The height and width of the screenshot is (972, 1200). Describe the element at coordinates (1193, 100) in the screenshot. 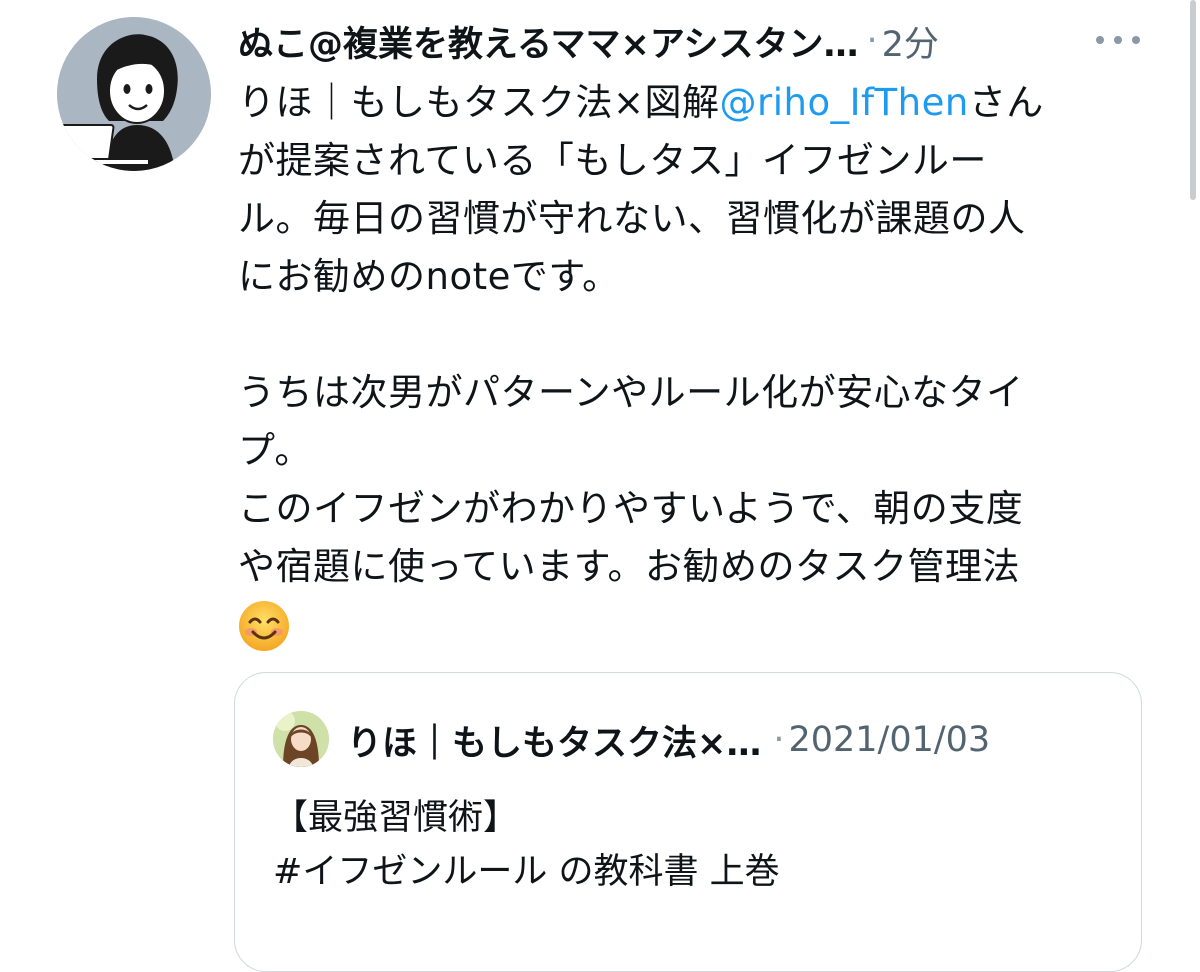

I see `scrollbar` at that location.